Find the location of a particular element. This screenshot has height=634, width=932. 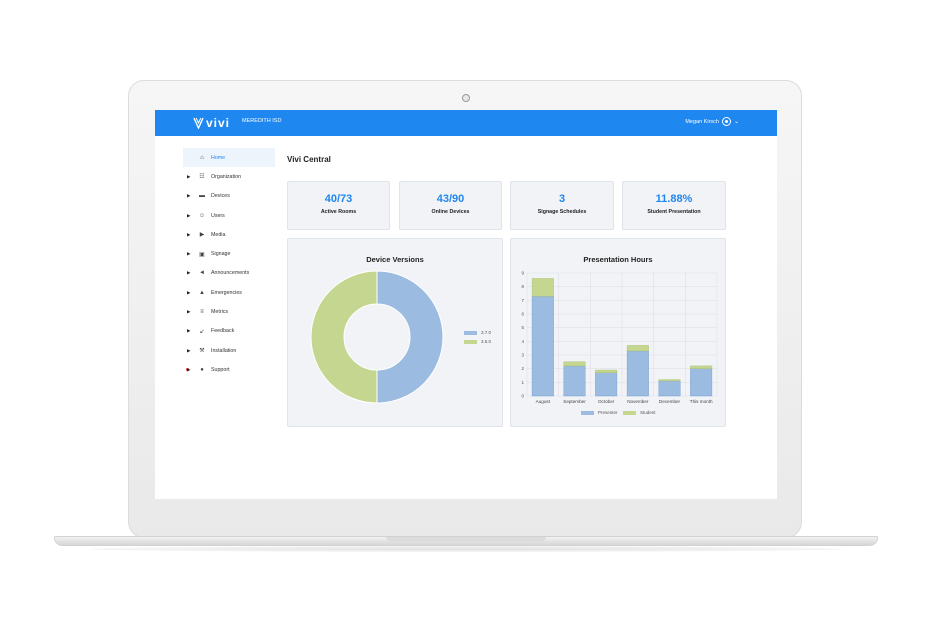

sidebar-item-metrics: ▶ ≡ Metrics is located at coordinates (229, 311).